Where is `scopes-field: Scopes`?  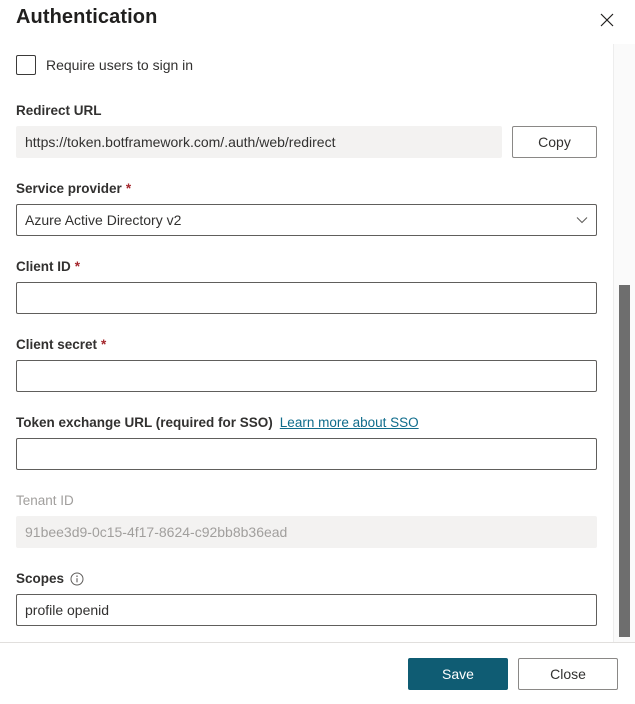
scopes-field: Scopes is located at coordinates (306, 598).